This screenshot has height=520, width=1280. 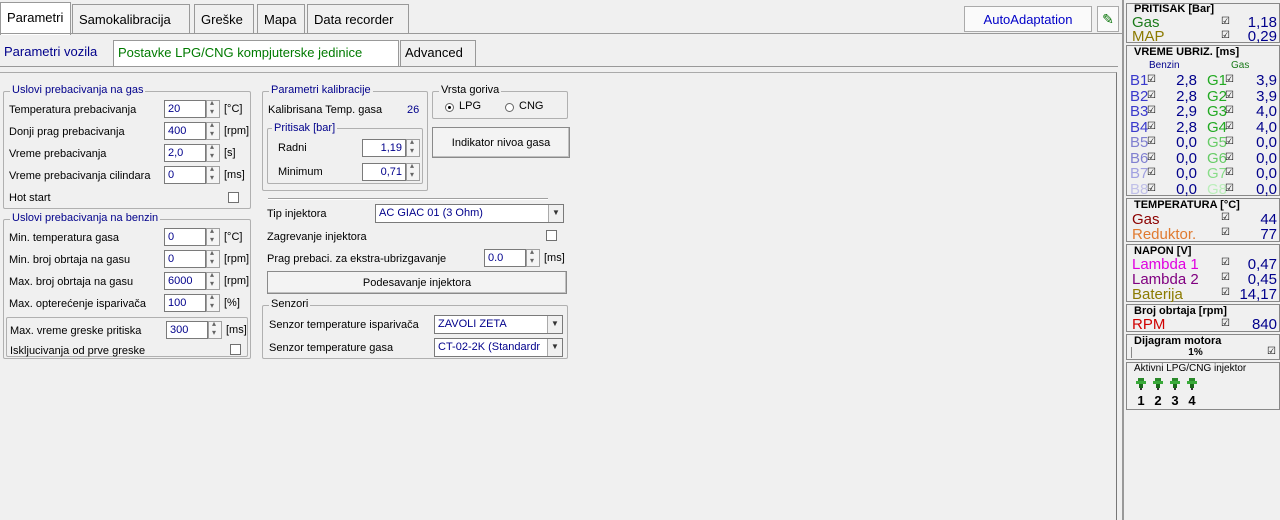 I want to click on working-pressure-spinner, so click(x=413, y=147).